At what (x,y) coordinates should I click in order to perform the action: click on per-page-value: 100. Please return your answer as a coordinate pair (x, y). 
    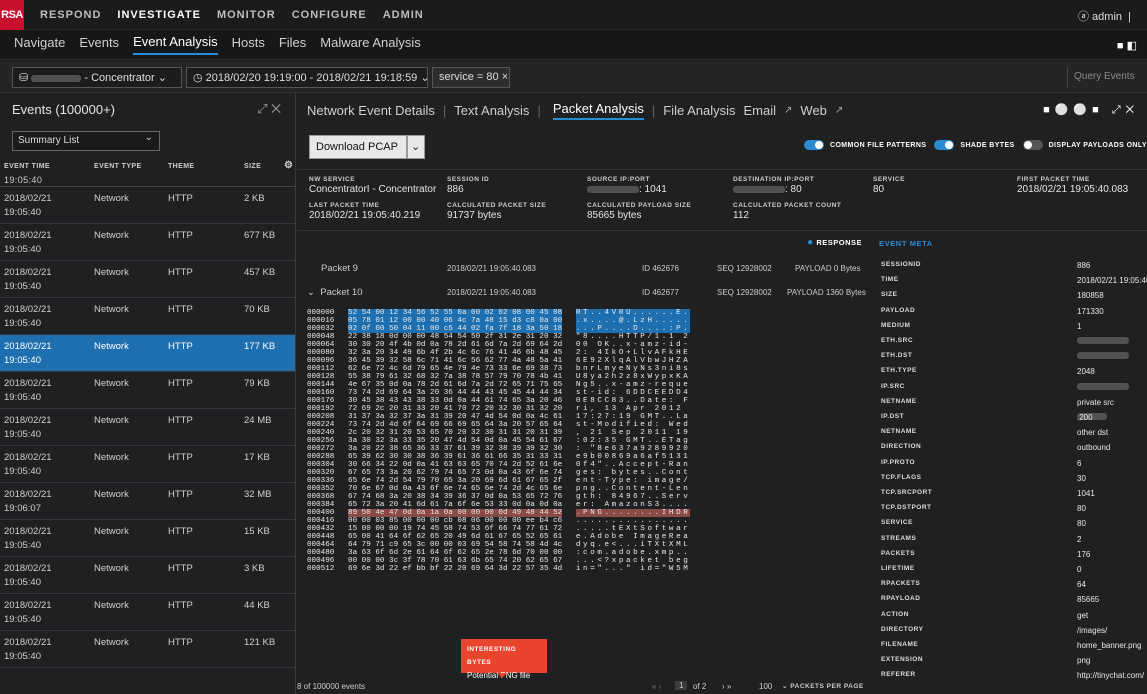
    Looking at the image, I should click on (765, 686).